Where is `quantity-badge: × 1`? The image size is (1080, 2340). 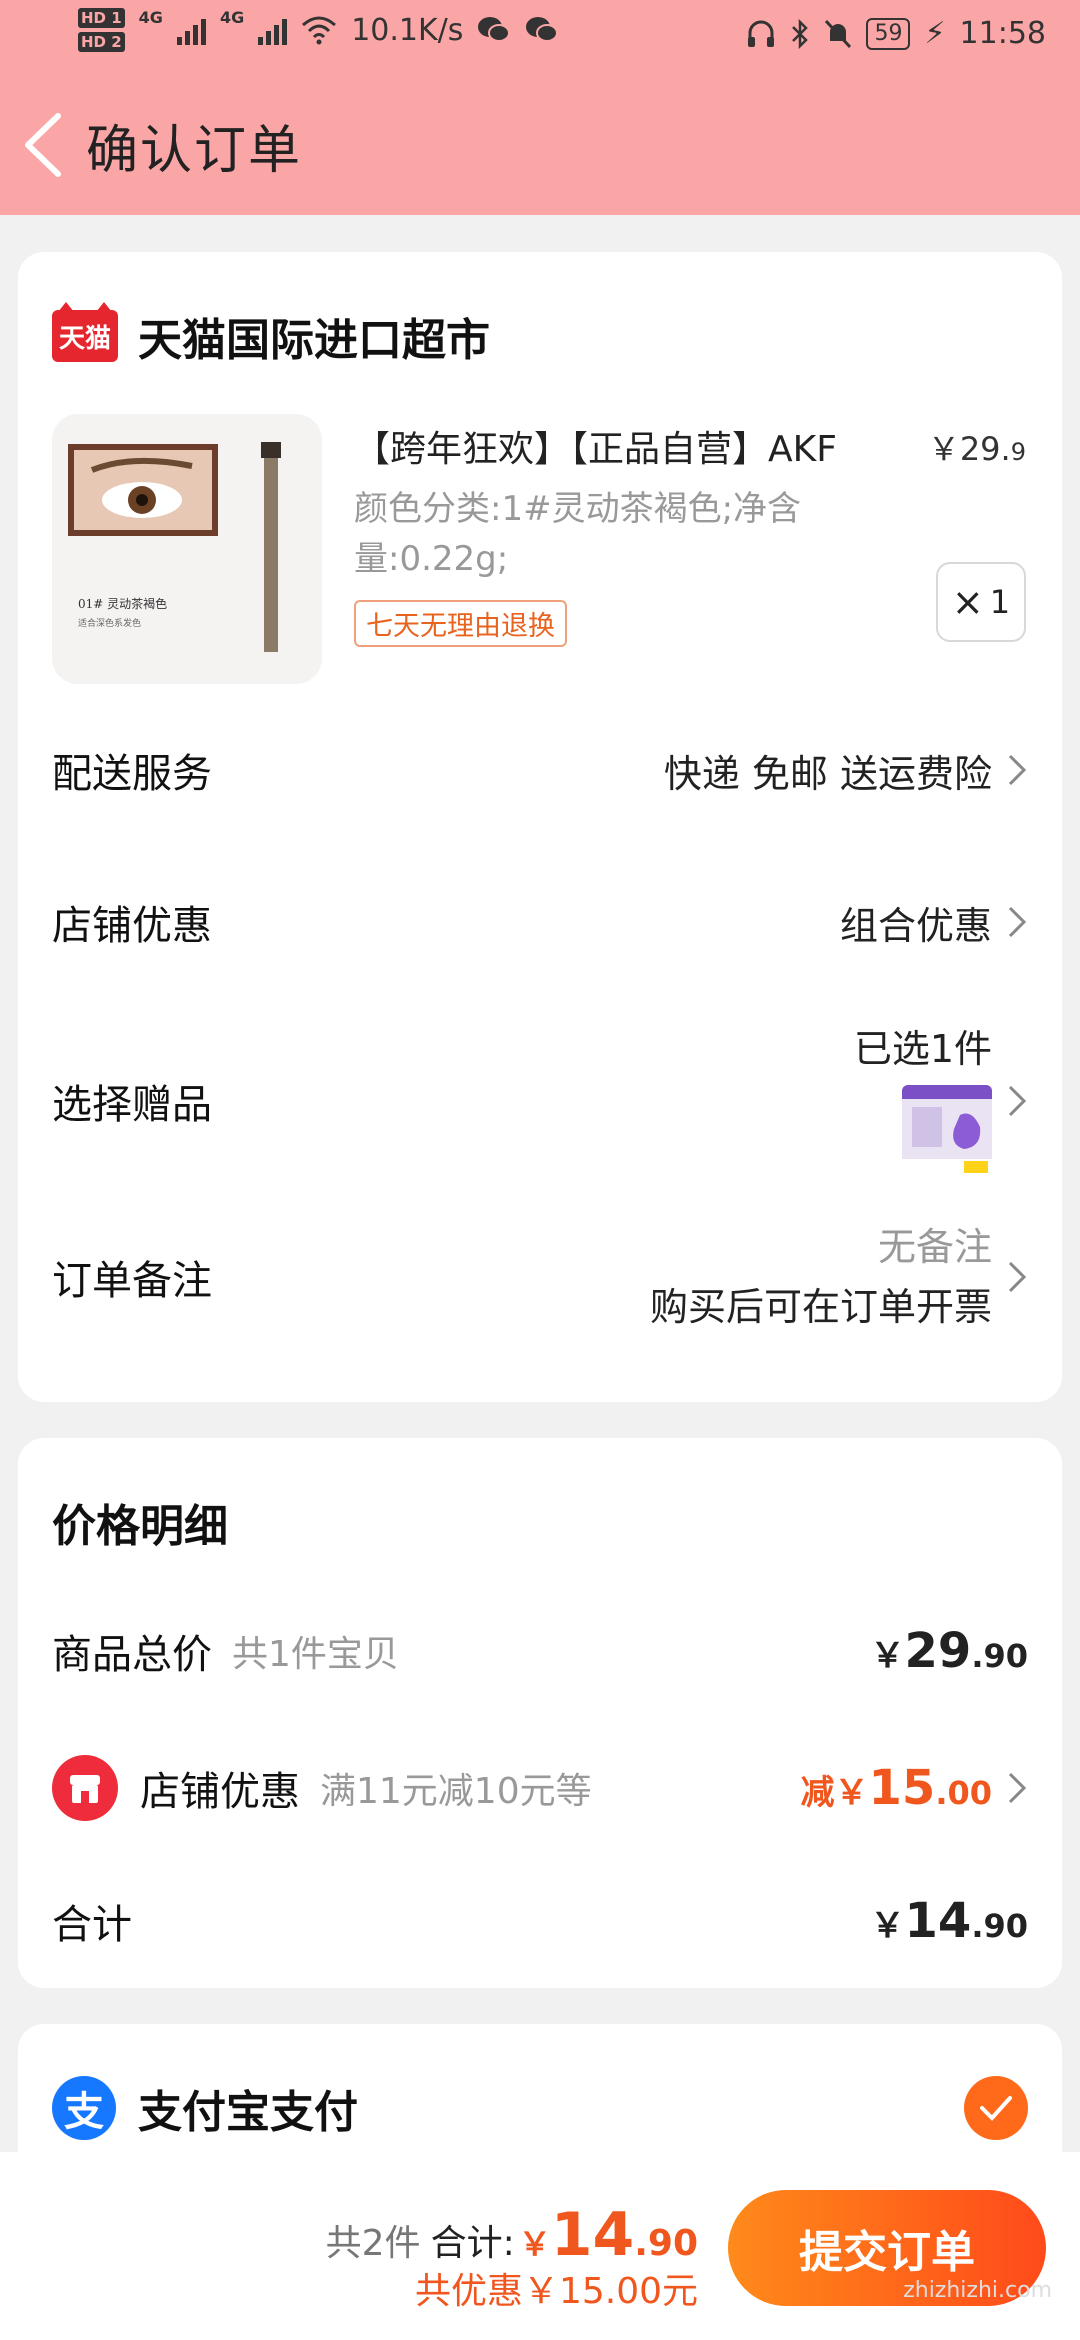 quantity-badge: × 1 is located at coordinates (981, 602).